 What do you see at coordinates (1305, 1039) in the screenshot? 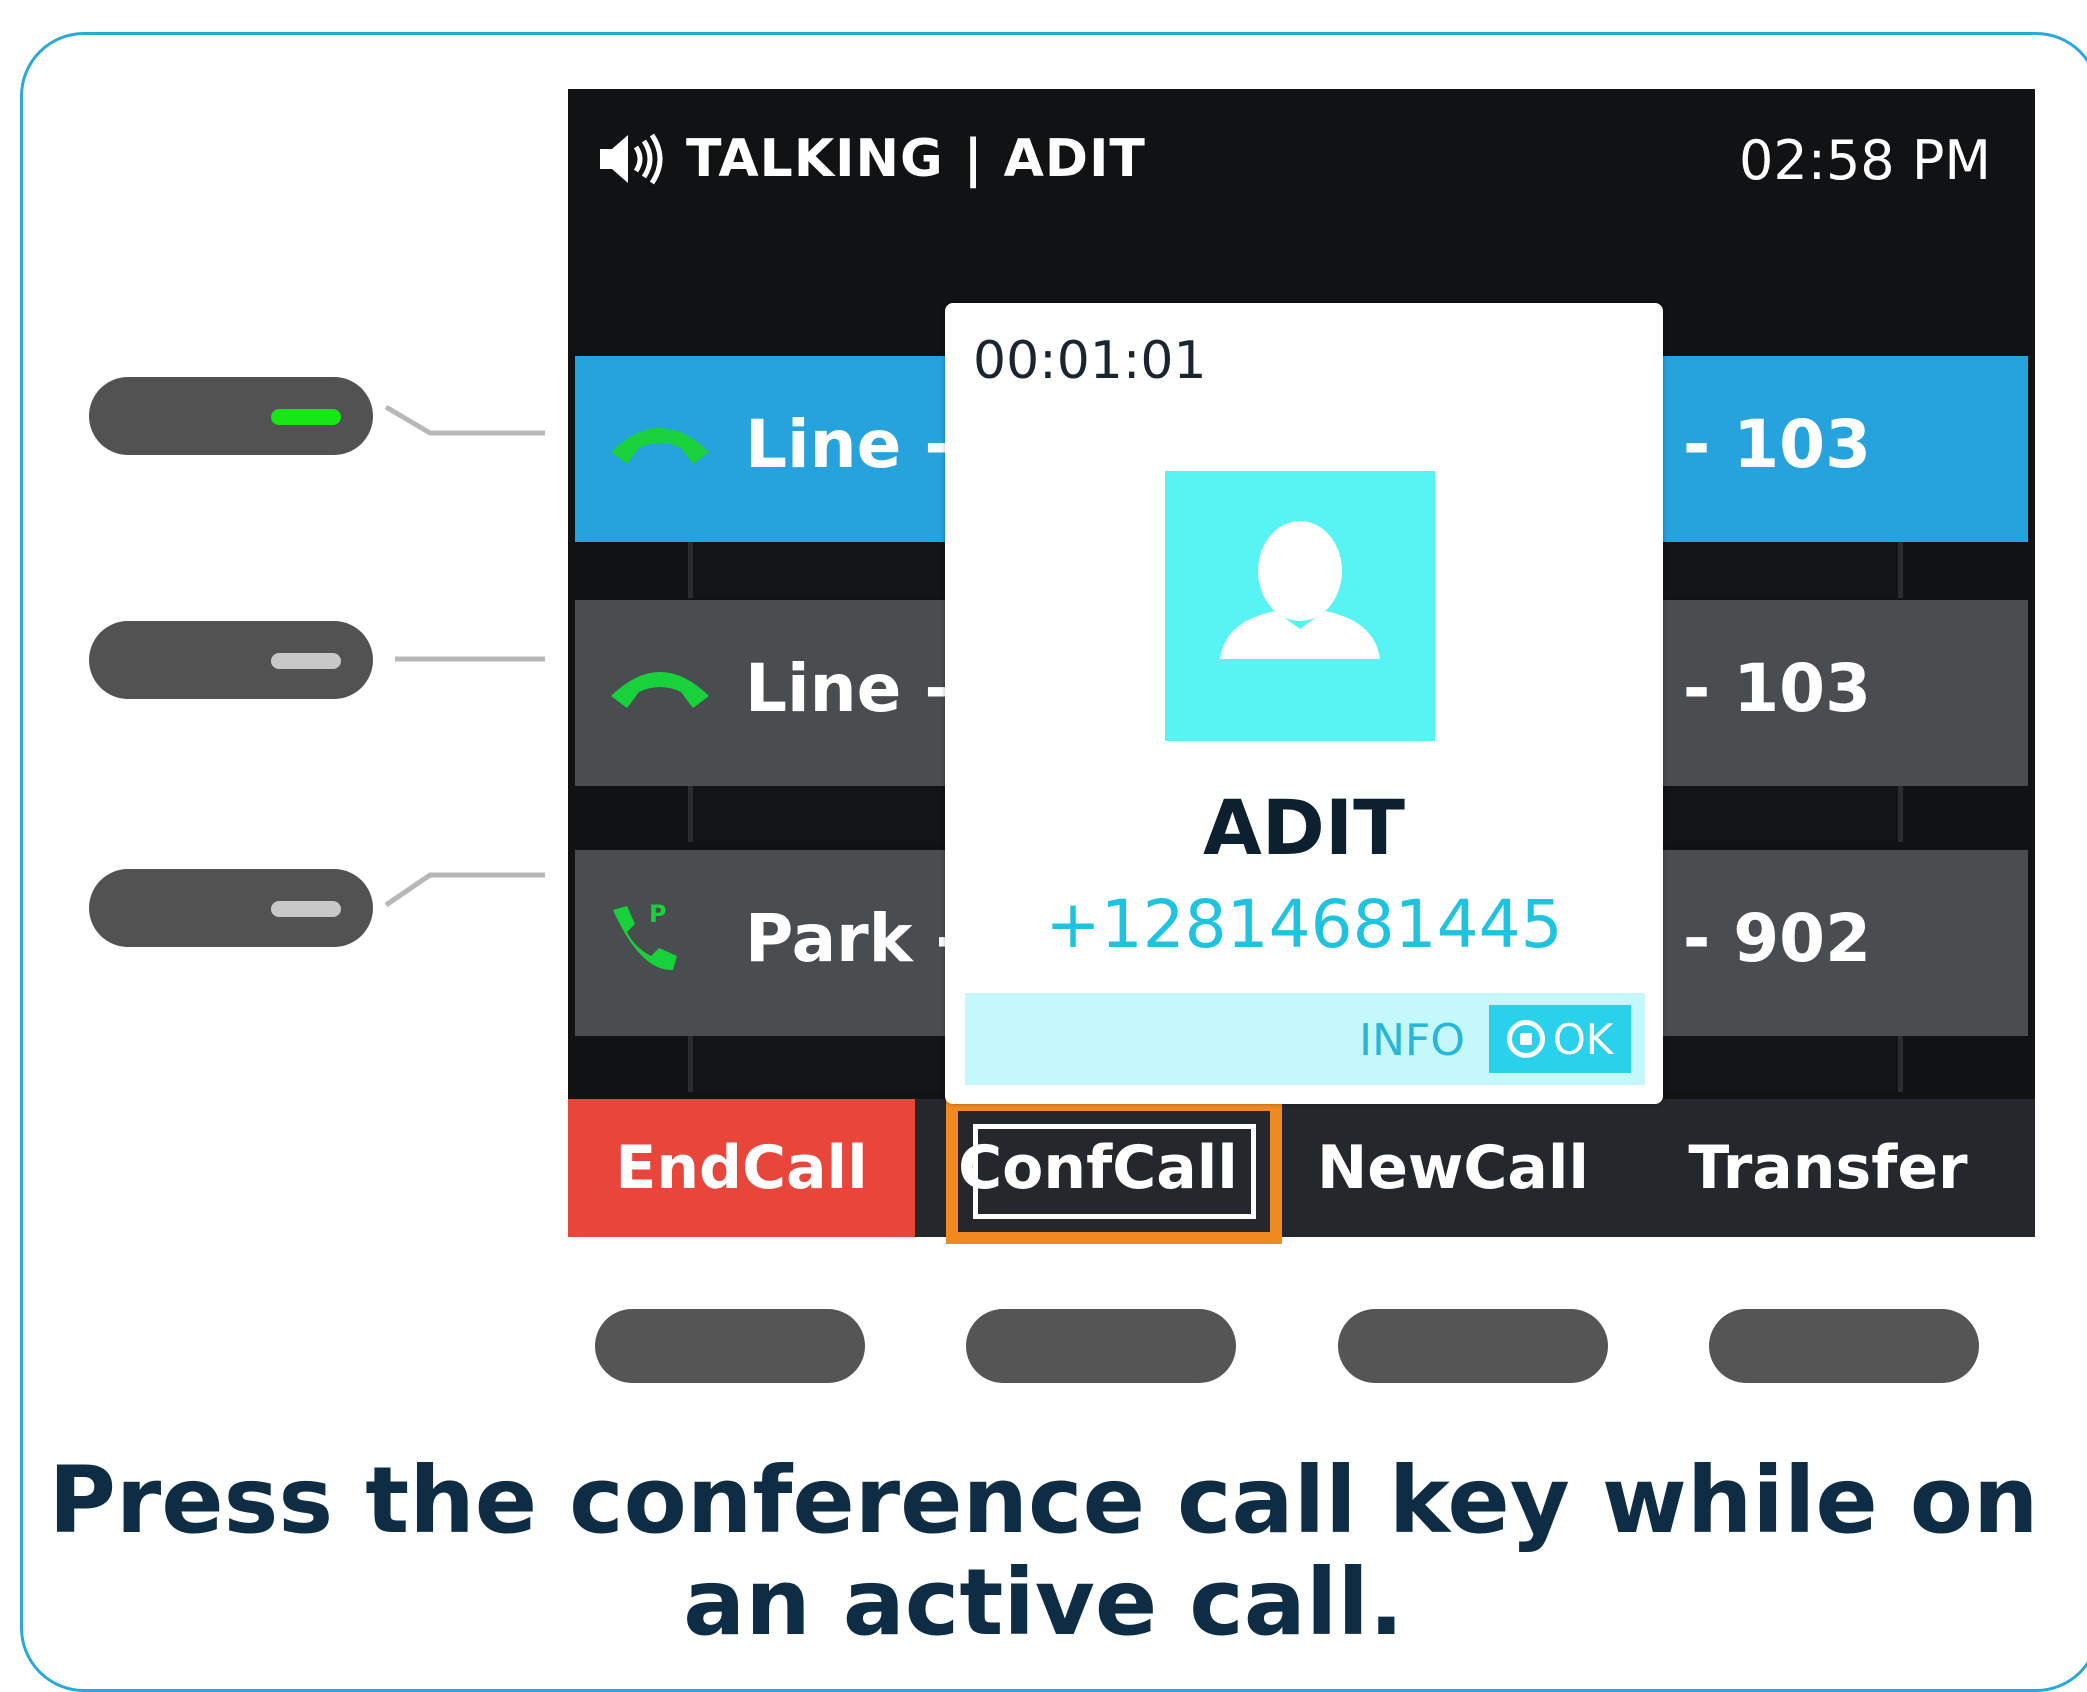
I see `info-bar: INFO OK` at bounding box center [1305, 1039].